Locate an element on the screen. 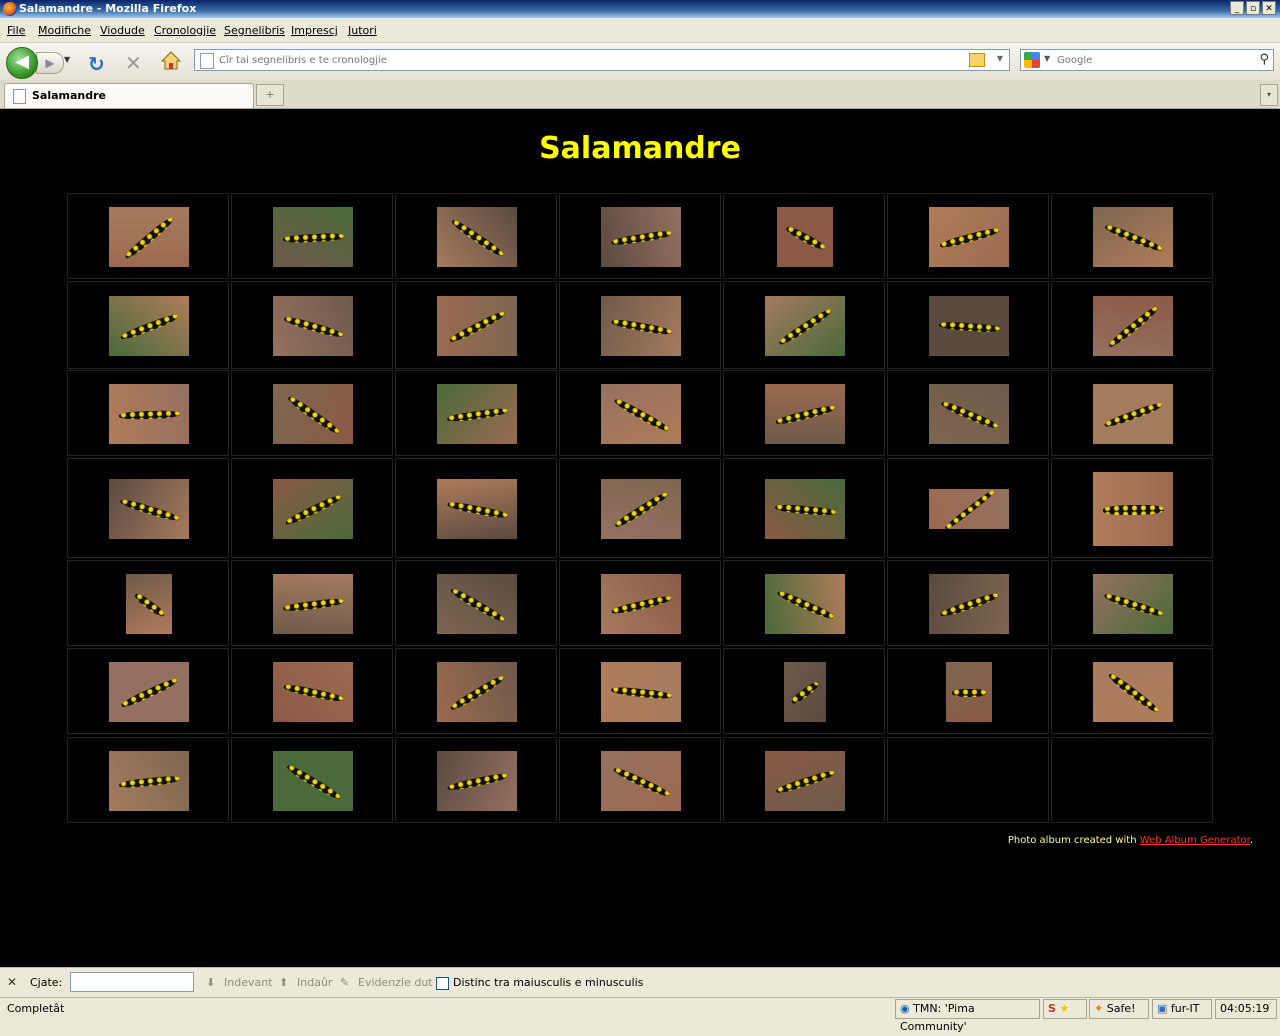  search-icon: ⚲ is located at coordinates (1264, 59).